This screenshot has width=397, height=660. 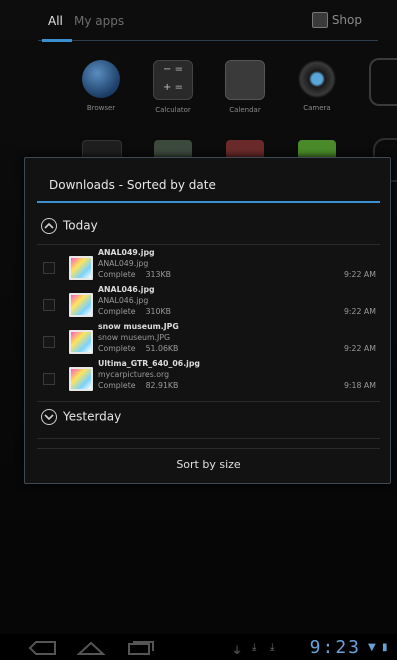 I want to click on app-calendar: Calendar, so click(x=245, y=87).